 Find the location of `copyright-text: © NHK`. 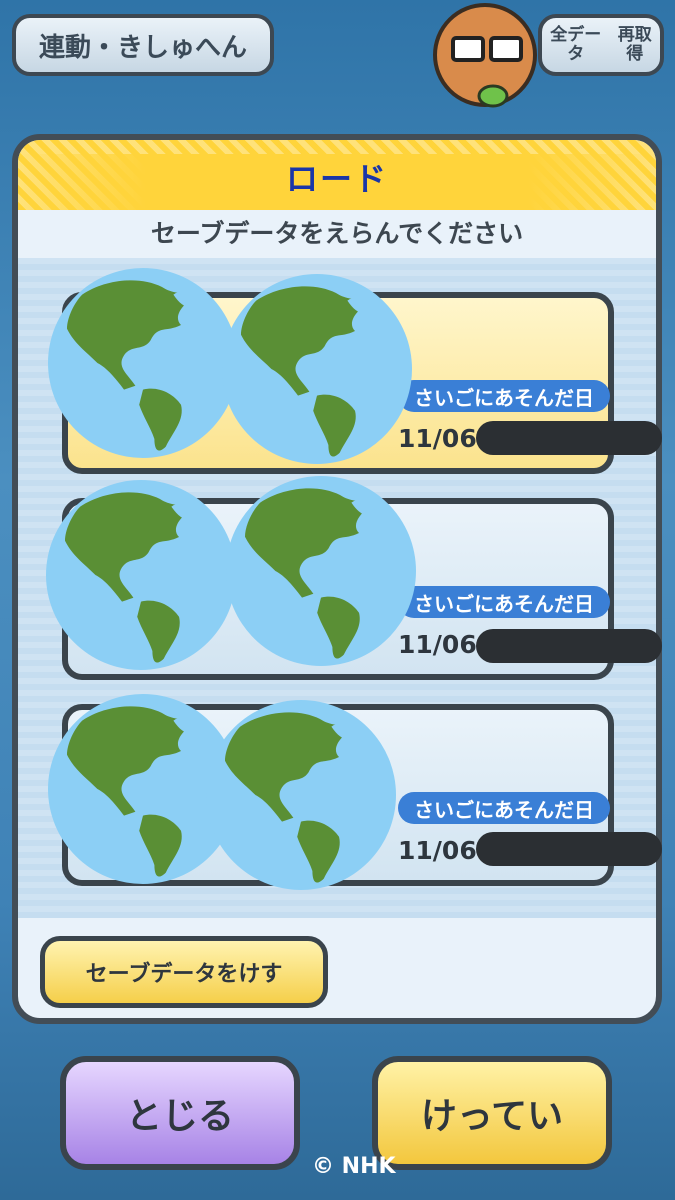

copyright-text: © NHK is located at coordinates (354, 1166).